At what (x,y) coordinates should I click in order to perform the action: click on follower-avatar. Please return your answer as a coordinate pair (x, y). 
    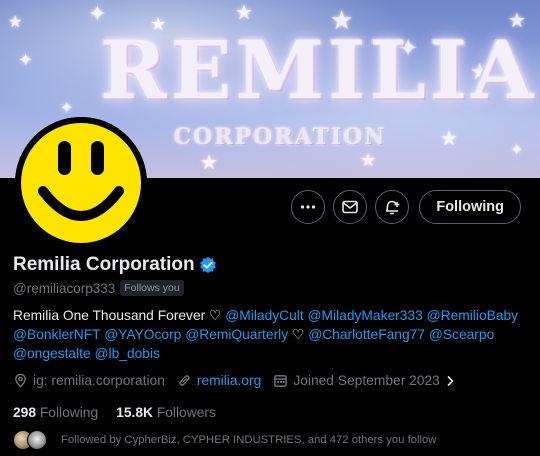
    Looking at the image, I should click on (37, 440).